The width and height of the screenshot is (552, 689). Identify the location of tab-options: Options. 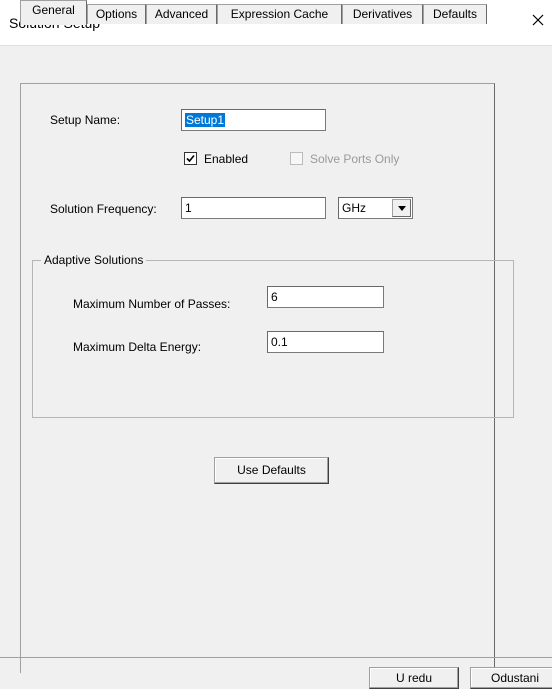
(116, 14).